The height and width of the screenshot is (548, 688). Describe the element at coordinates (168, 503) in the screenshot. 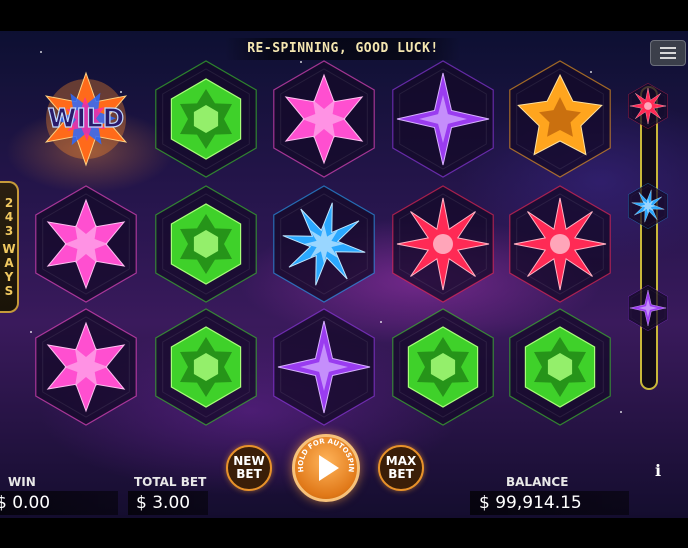

I see `total-bet-value: $ 3.00` at that location.